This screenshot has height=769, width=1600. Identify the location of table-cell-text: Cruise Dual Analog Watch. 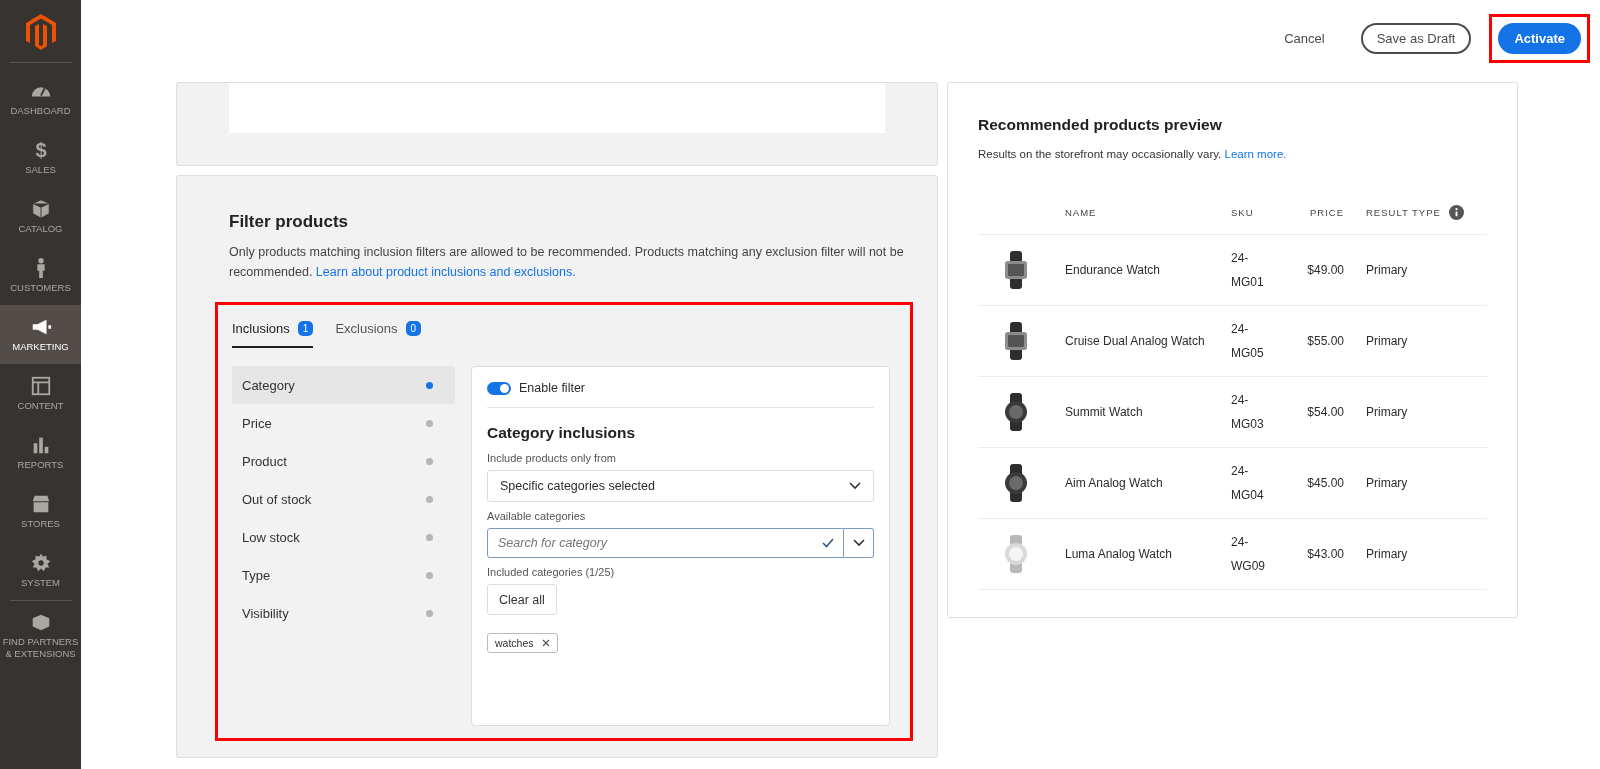
(1135, 341).